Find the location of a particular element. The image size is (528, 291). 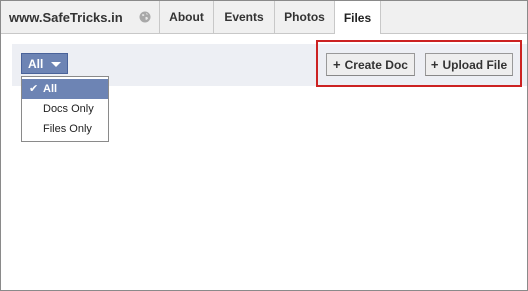

page-name: www.SafeTricks.in is located at coordinates (66, 17).